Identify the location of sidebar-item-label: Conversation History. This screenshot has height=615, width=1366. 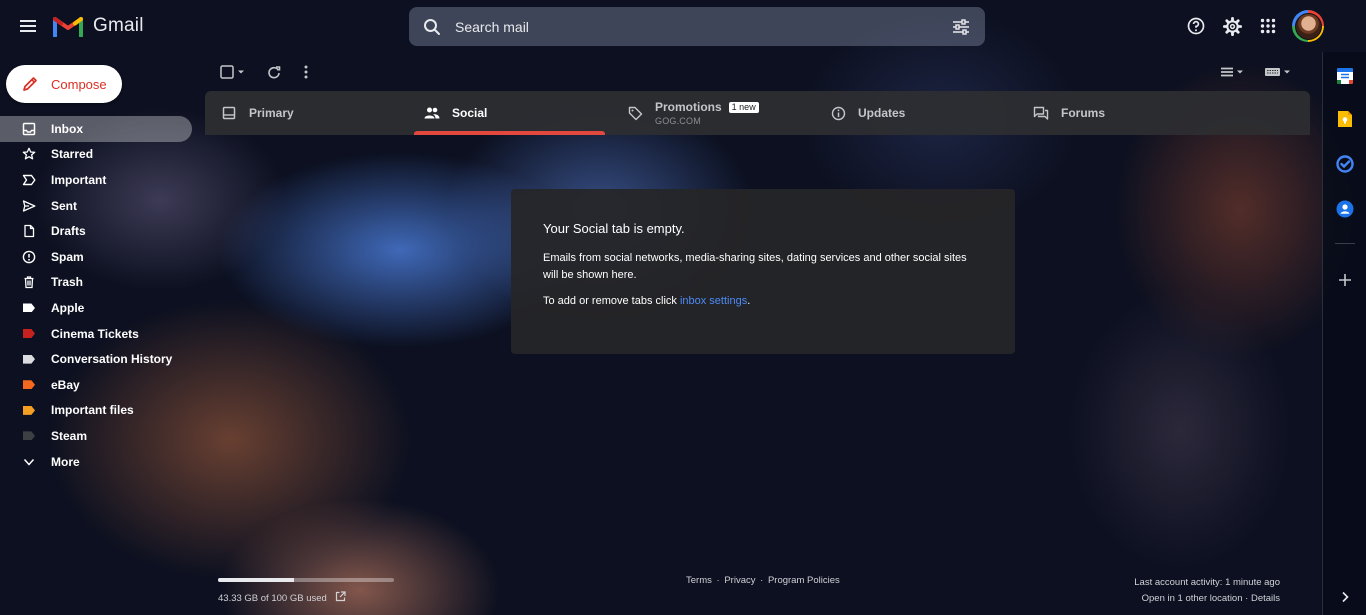
(112, 359).